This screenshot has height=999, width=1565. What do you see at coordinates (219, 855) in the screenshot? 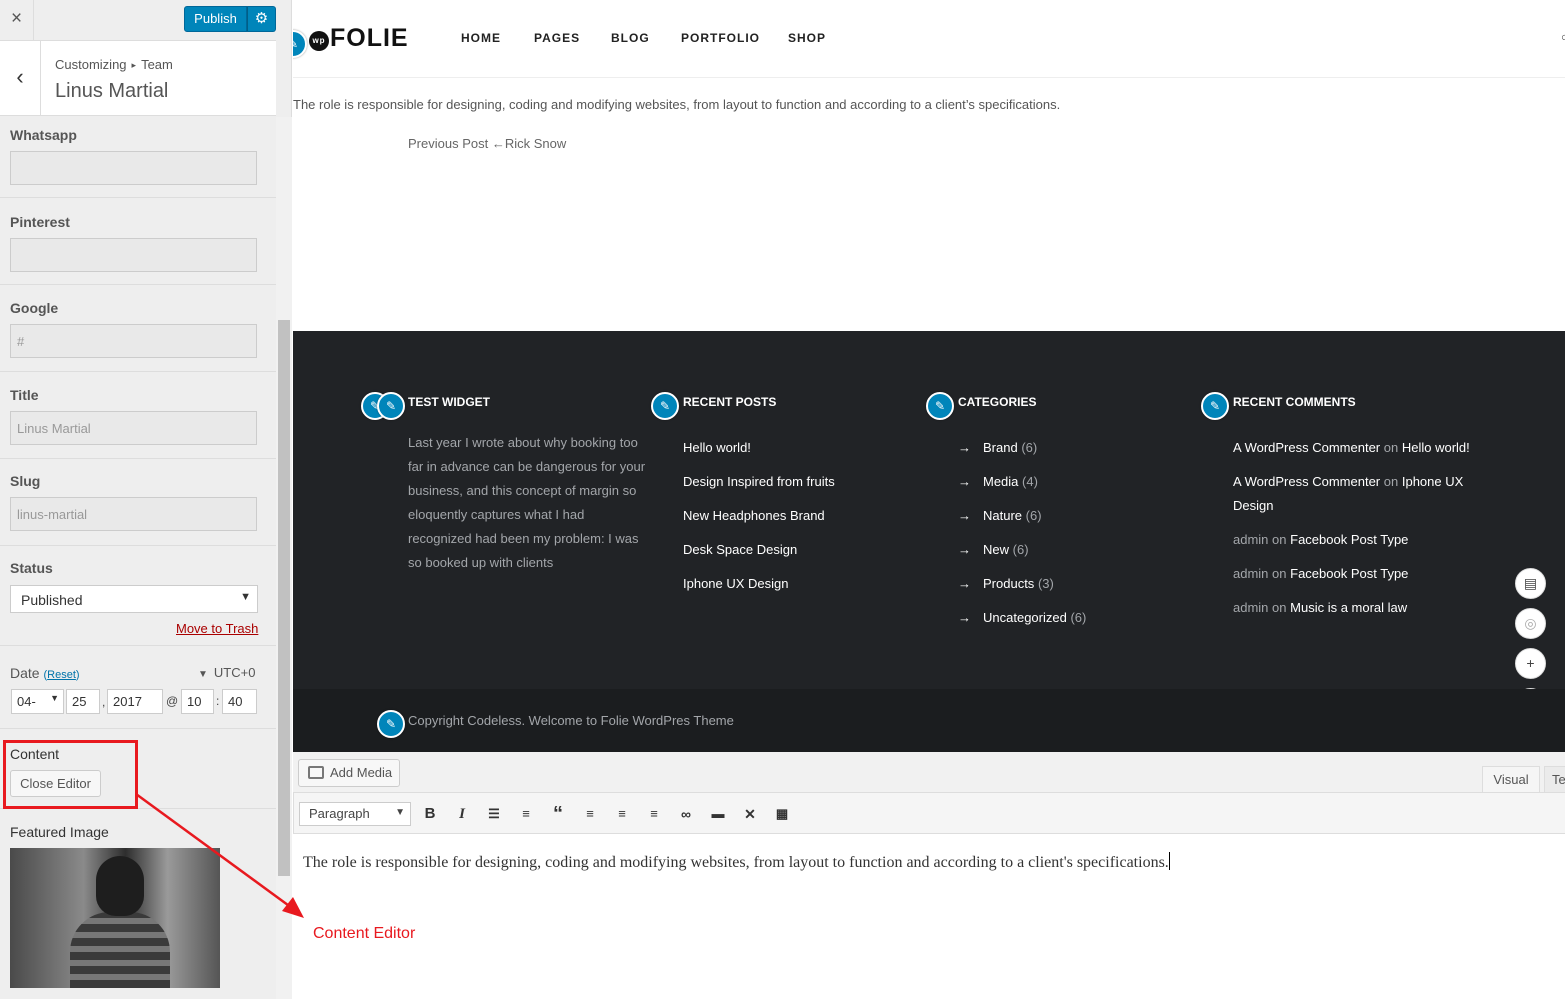
I see `annotation-arrow` at bounding box center [219, 855].